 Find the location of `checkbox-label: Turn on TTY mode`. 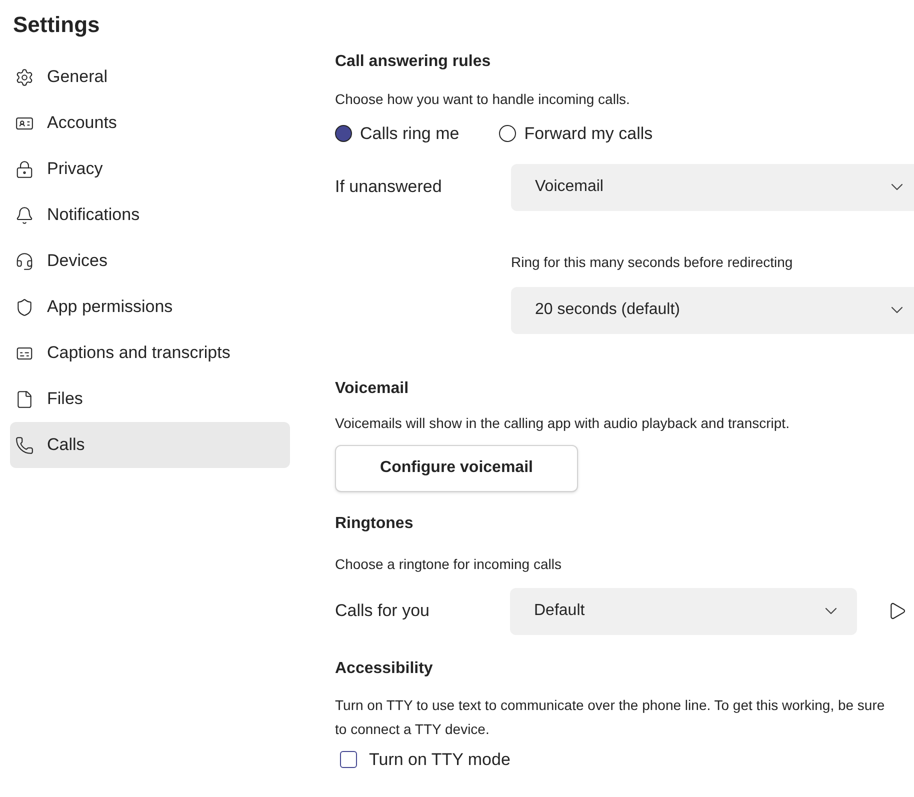

checkbox-label: Turn on TTY mode is located at coordinates (439, 759).